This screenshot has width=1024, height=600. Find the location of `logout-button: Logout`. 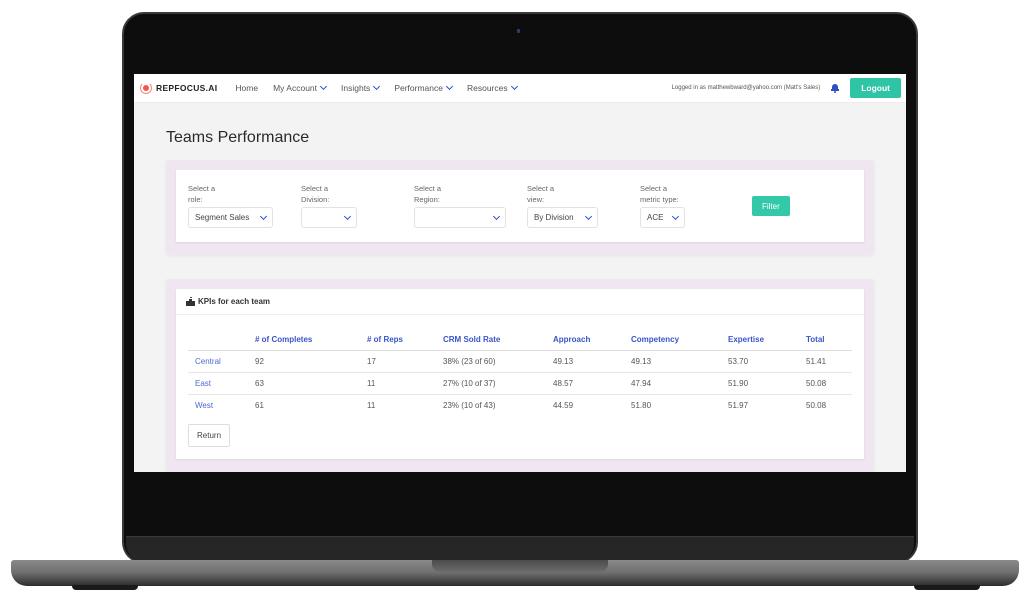

logout-button: Logout is located at coordinates (875, 88).